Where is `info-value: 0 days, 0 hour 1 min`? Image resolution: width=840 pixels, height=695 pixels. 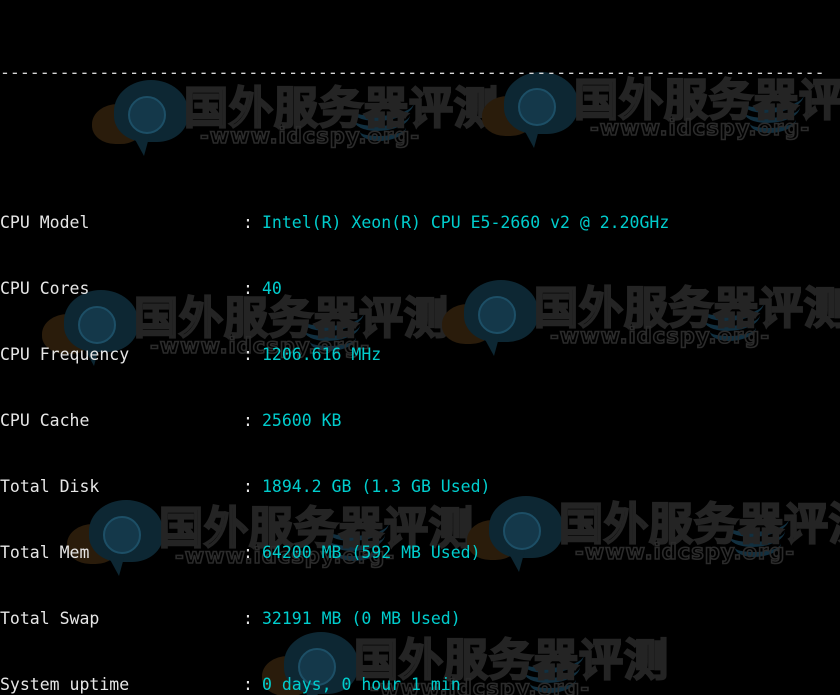 info-value: 0 days, 0 hour 1 min is located at coordinates (361, 684).